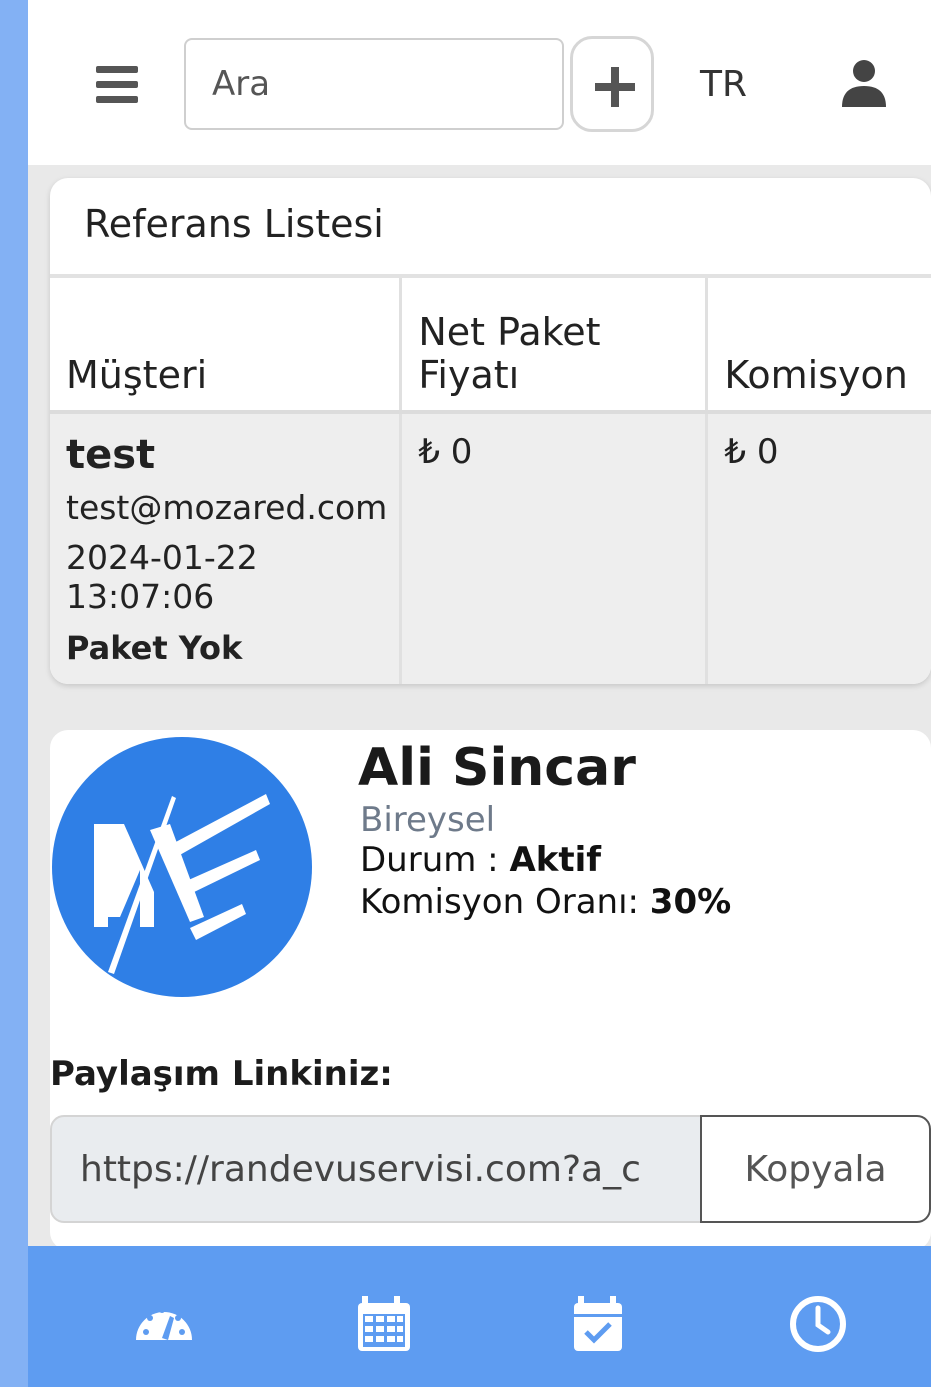 The width and height of the screenshot is (931, 1387). I want to click on table-header: Müşteri Net Paket Fiyatı Komisyon, so click(490, 345).